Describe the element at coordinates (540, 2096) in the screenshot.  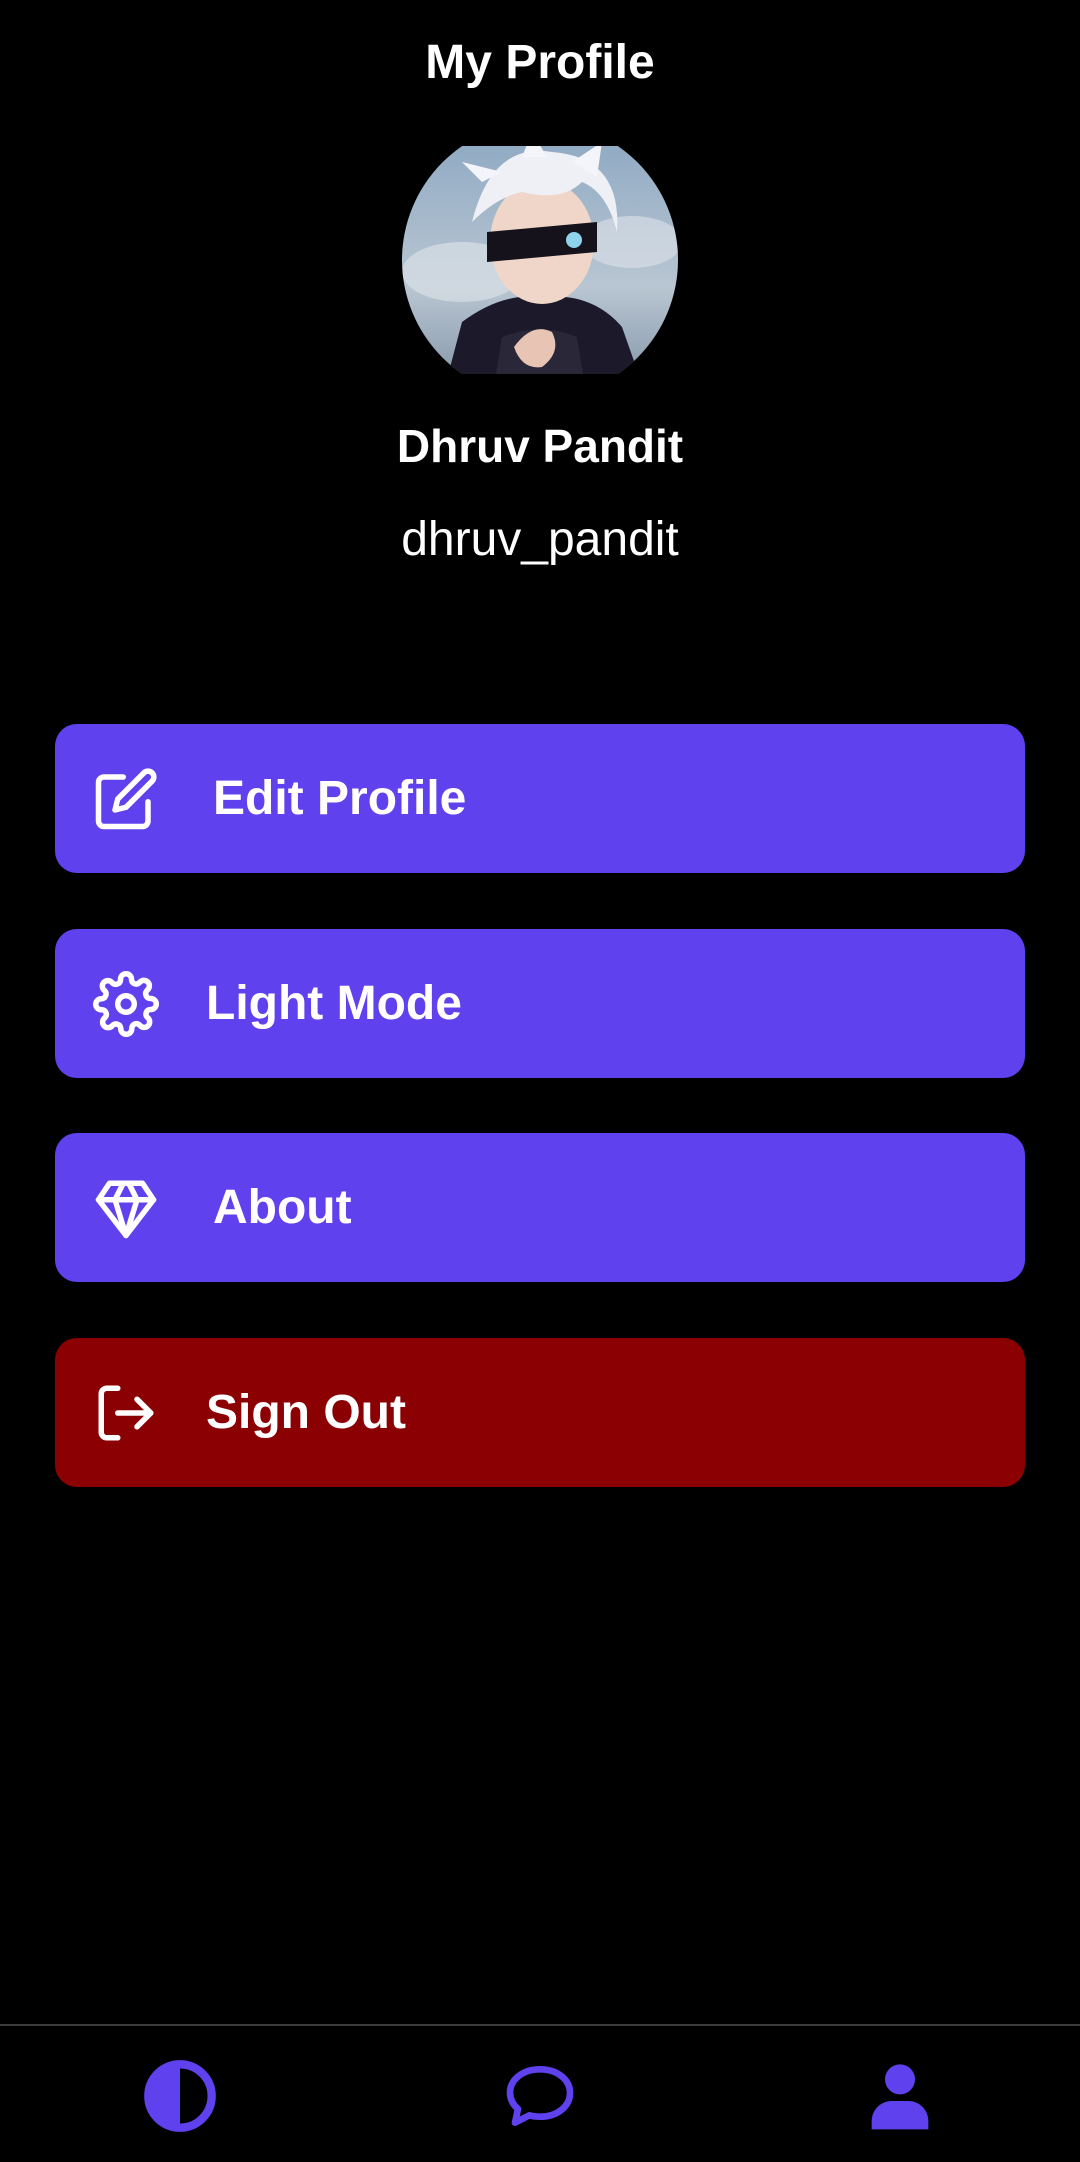
I see `chat-bubble-icon` at that location.